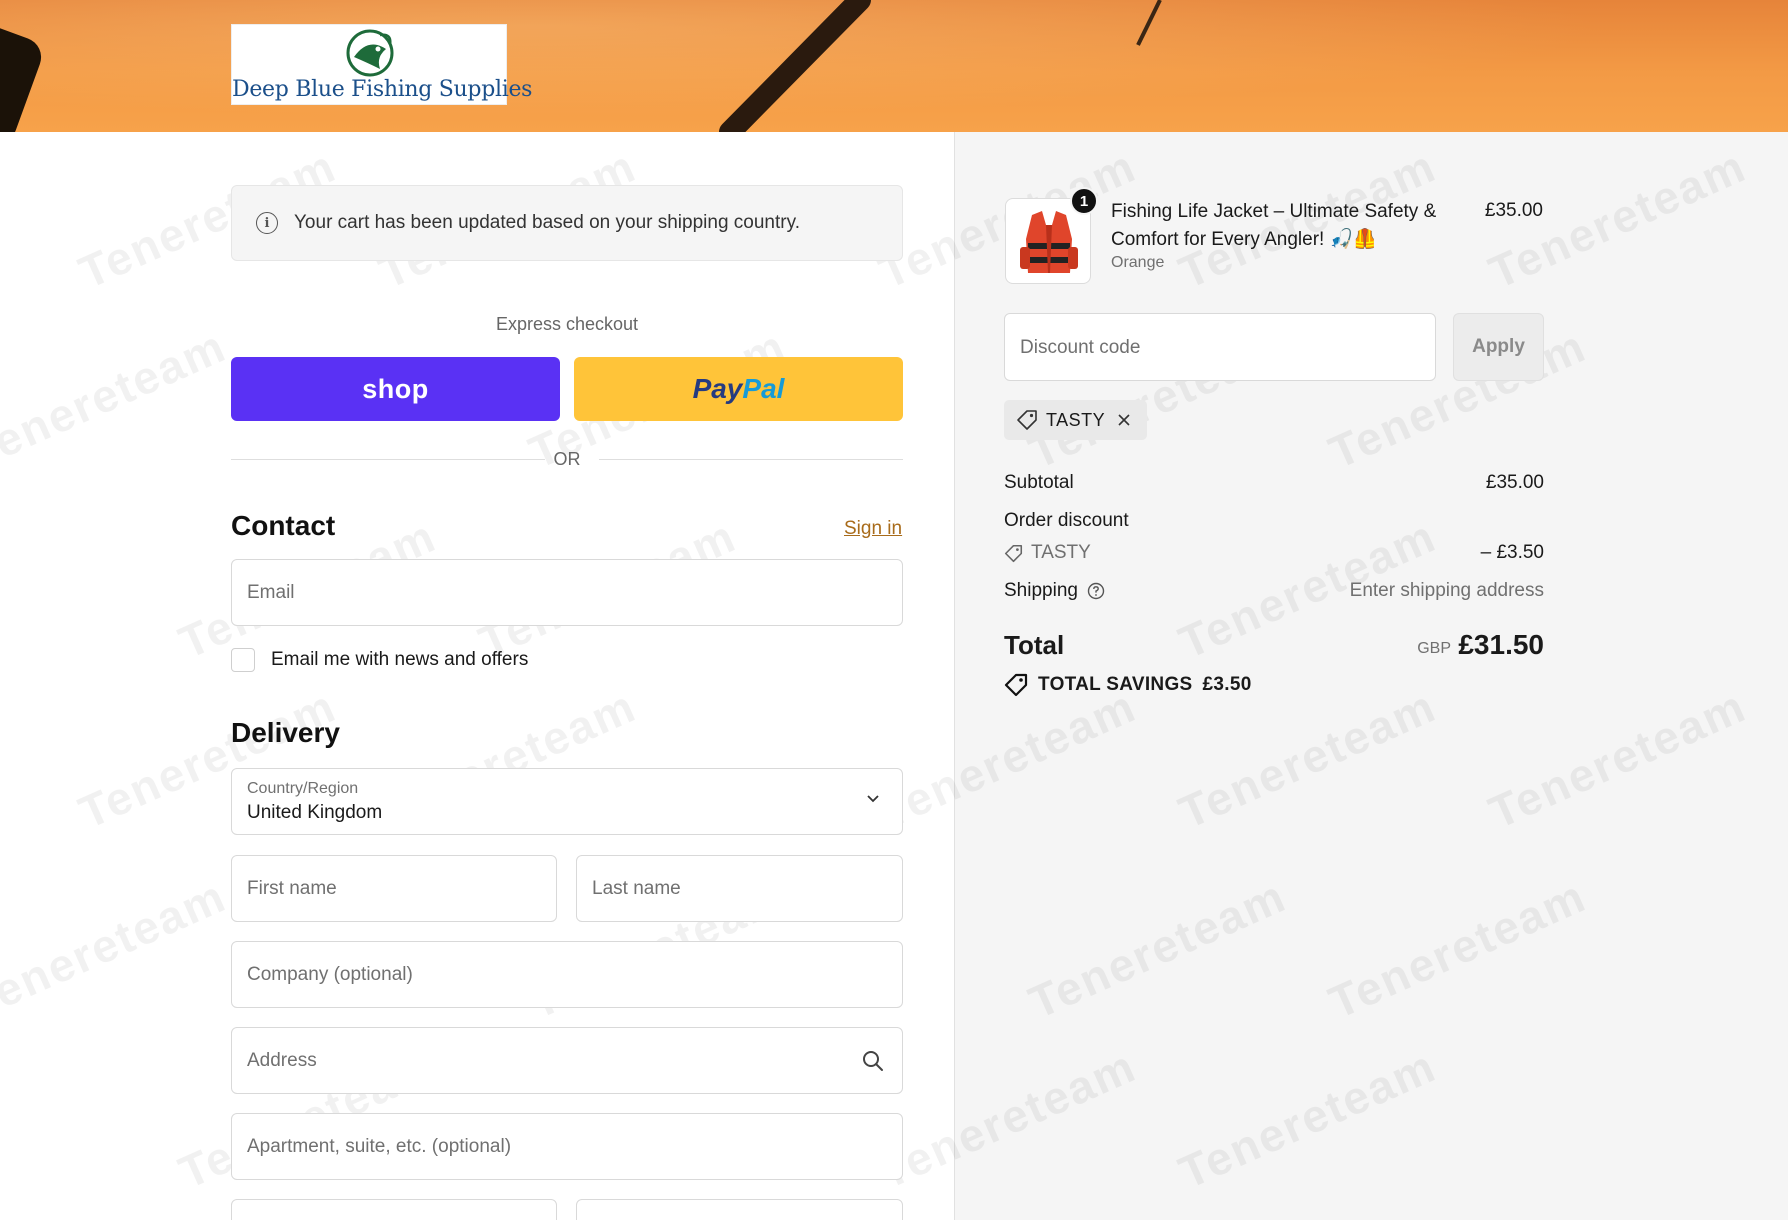  What do you see at coordinates (1084, 201) in the screenshot?
I see `quantity-badge: 1` at bounding box center [1084, 201].